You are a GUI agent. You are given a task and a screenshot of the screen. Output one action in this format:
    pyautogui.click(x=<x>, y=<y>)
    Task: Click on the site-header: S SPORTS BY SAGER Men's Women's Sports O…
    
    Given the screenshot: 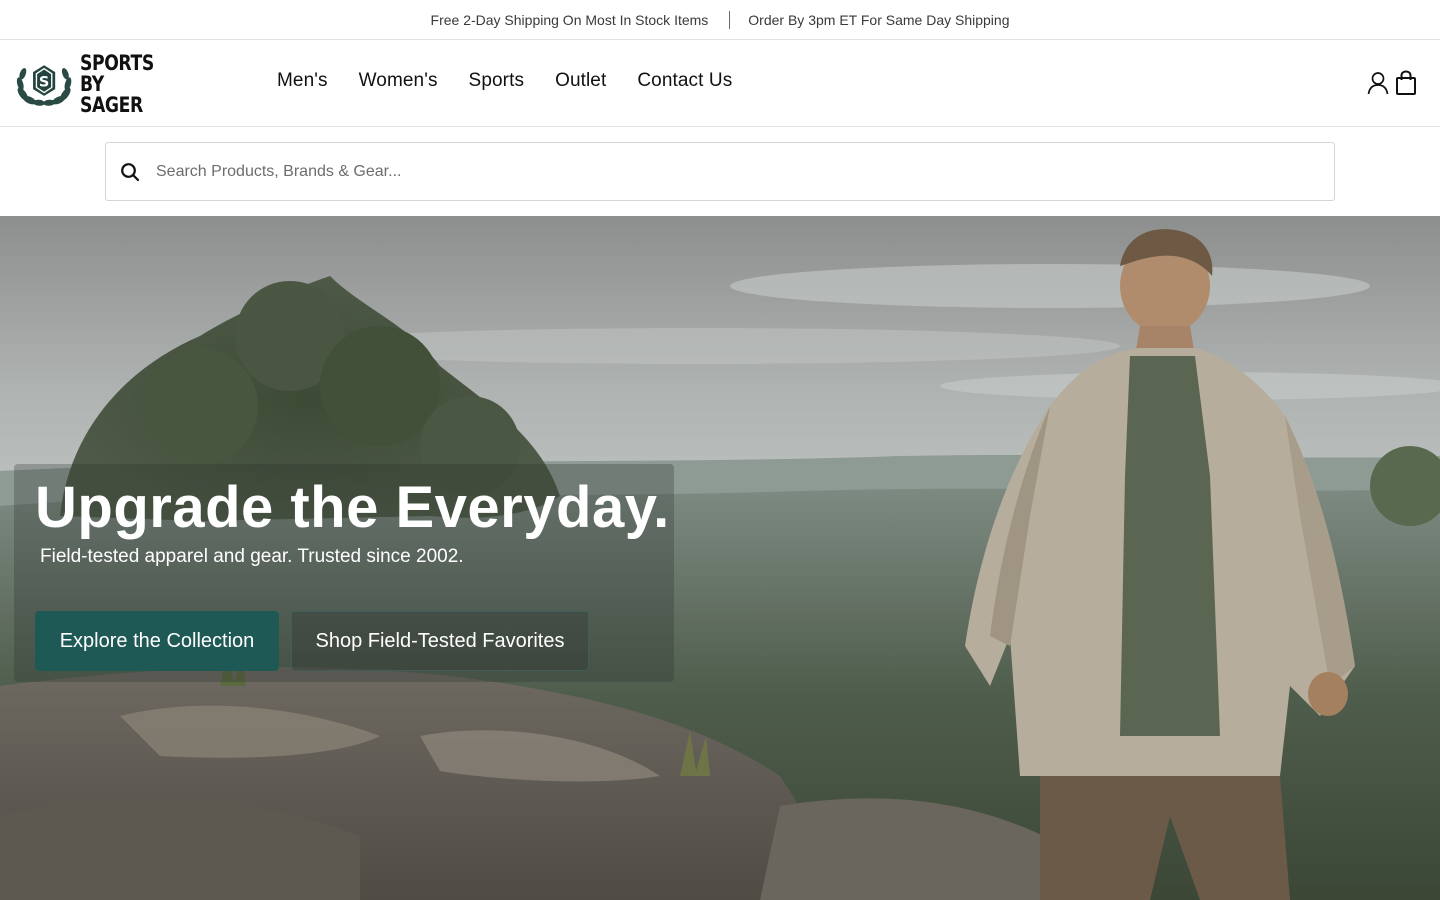 What is the action you would take?
    pyautogui.click(x=720, y=83)
    